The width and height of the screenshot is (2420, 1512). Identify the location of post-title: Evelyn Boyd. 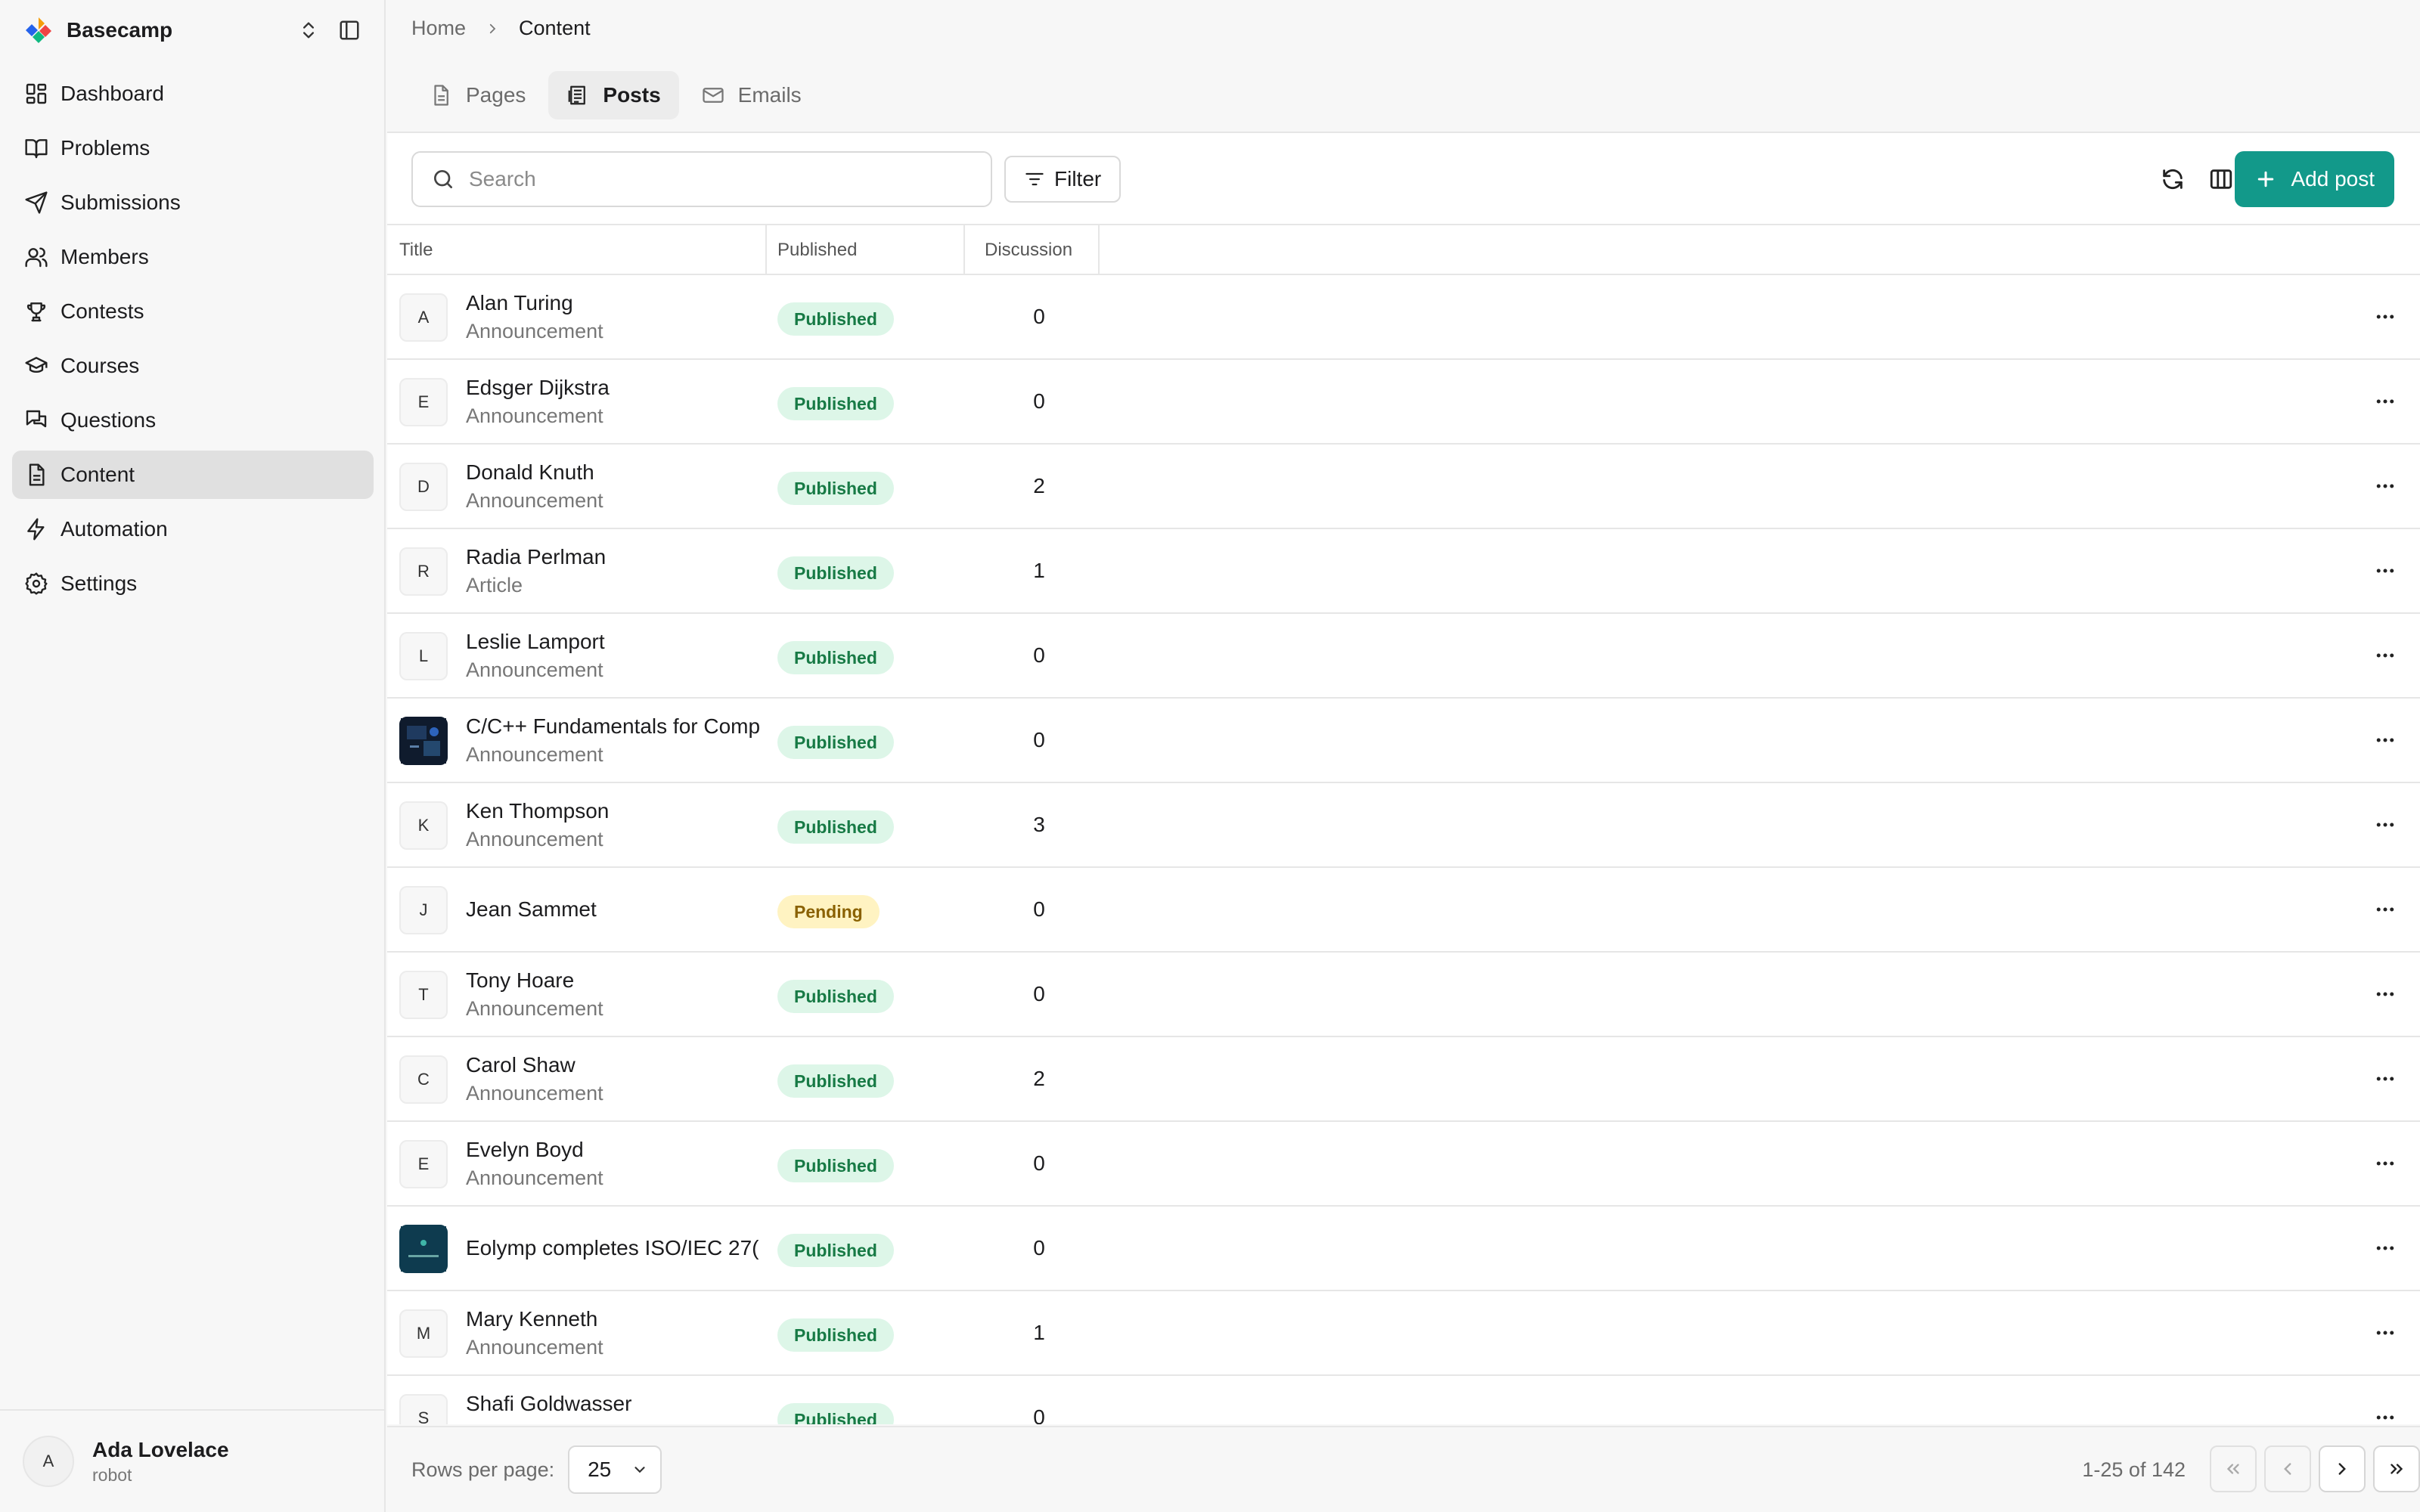
(615, 1150).